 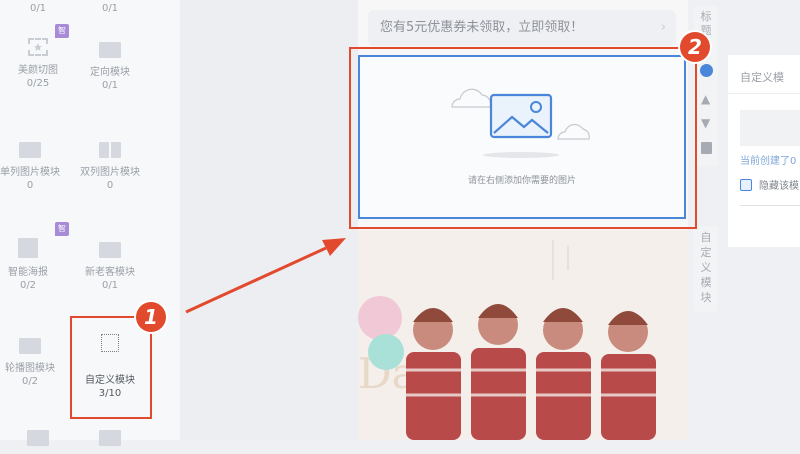 I want to click on module-label: 美颜切图, so click(x=38, y=70).